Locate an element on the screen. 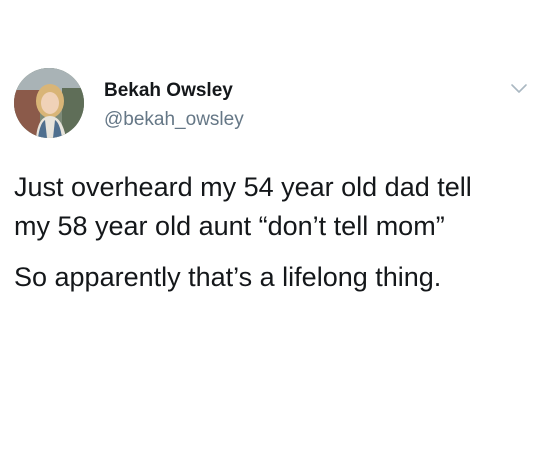  tweet-options-button is located at coordinates (519, 89).